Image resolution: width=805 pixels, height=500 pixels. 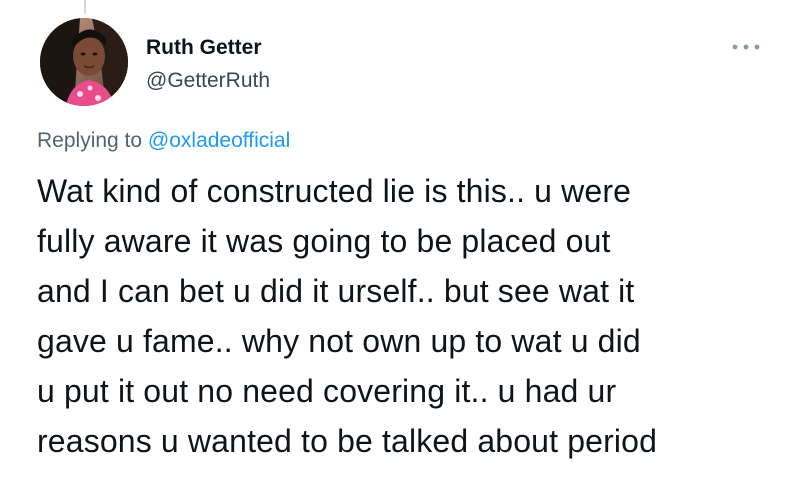 I want to click on avatar, so click(x=84, y=62).